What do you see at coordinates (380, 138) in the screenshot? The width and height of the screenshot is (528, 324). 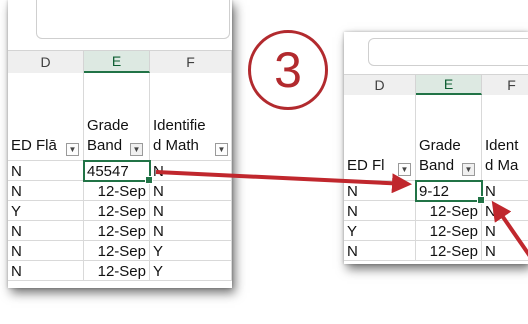 I see `header-cell-ed-flag: ED Fl ▼` at bounding box center [380, 138].